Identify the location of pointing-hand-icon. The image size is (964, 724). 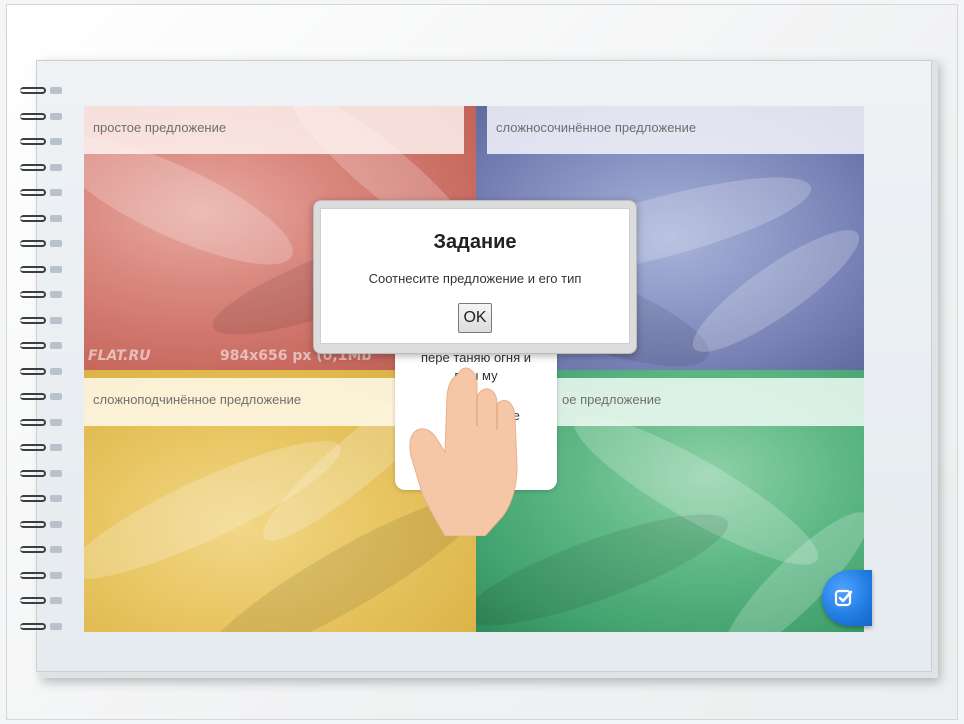
(463, 451).